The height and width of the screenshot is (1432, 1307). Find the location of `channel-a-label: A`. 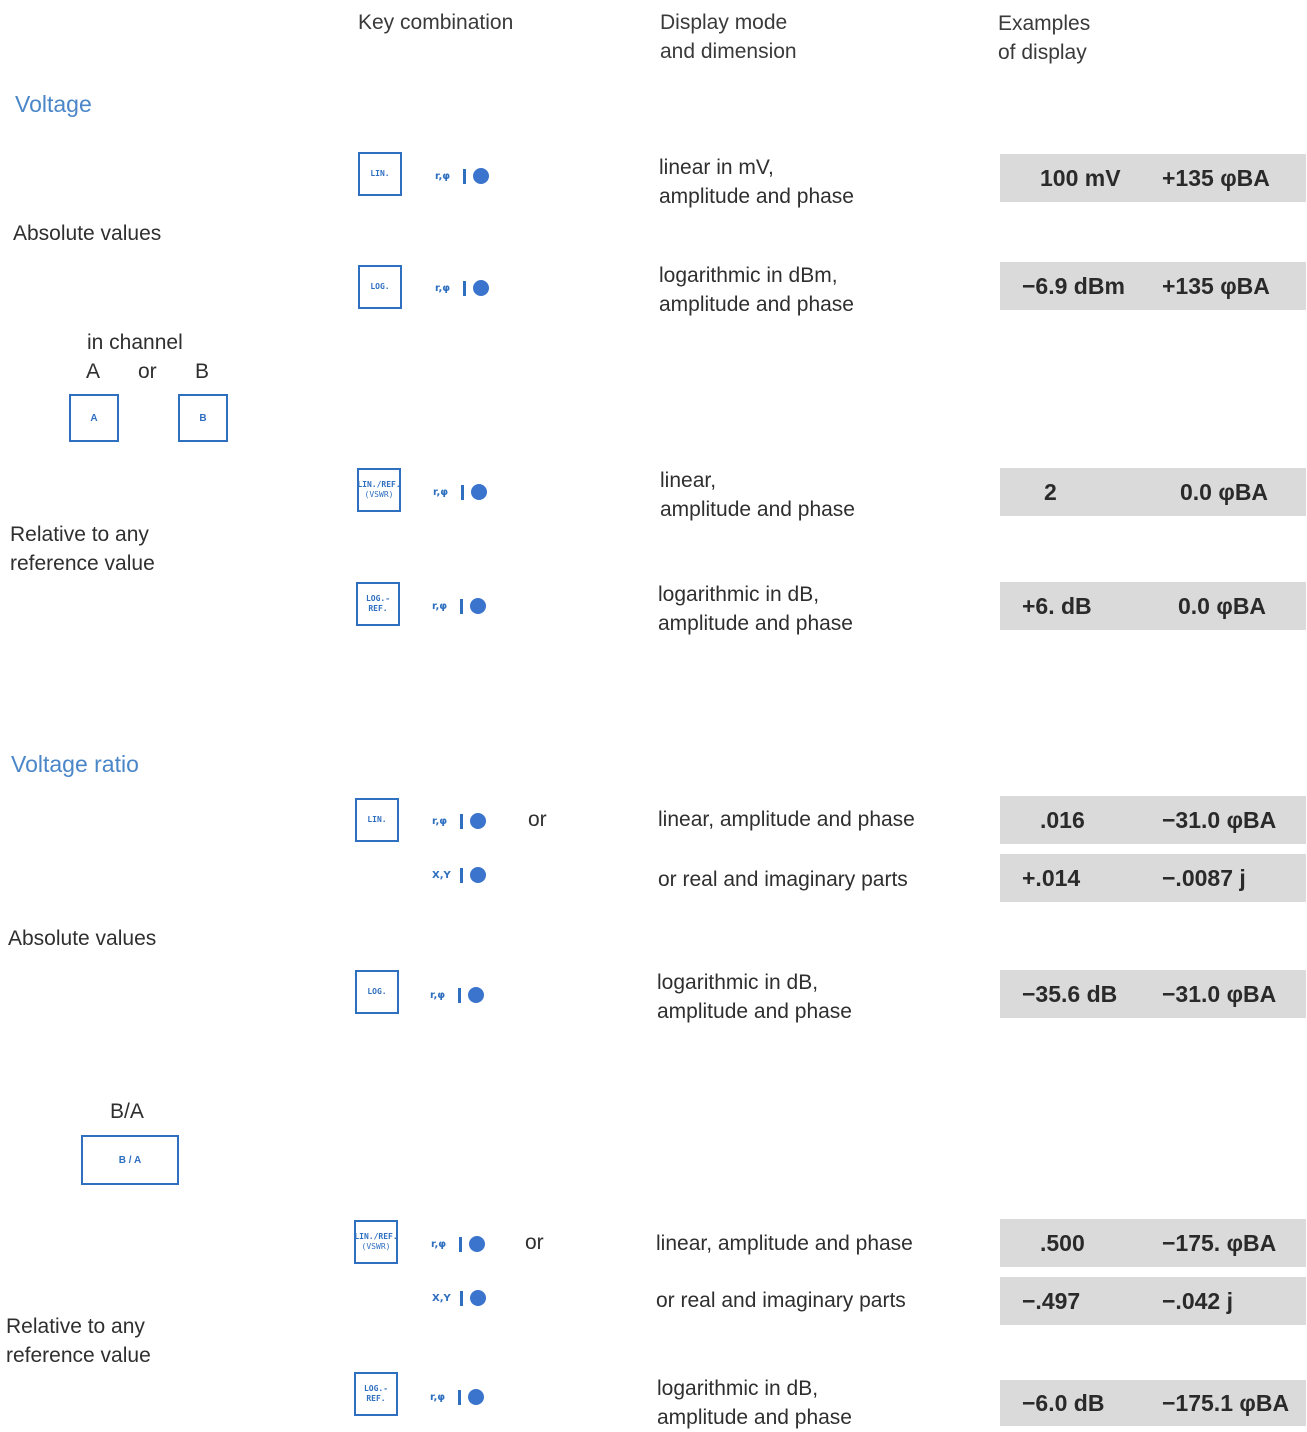

channel-a-label: A is located at coordinates (93, 371).